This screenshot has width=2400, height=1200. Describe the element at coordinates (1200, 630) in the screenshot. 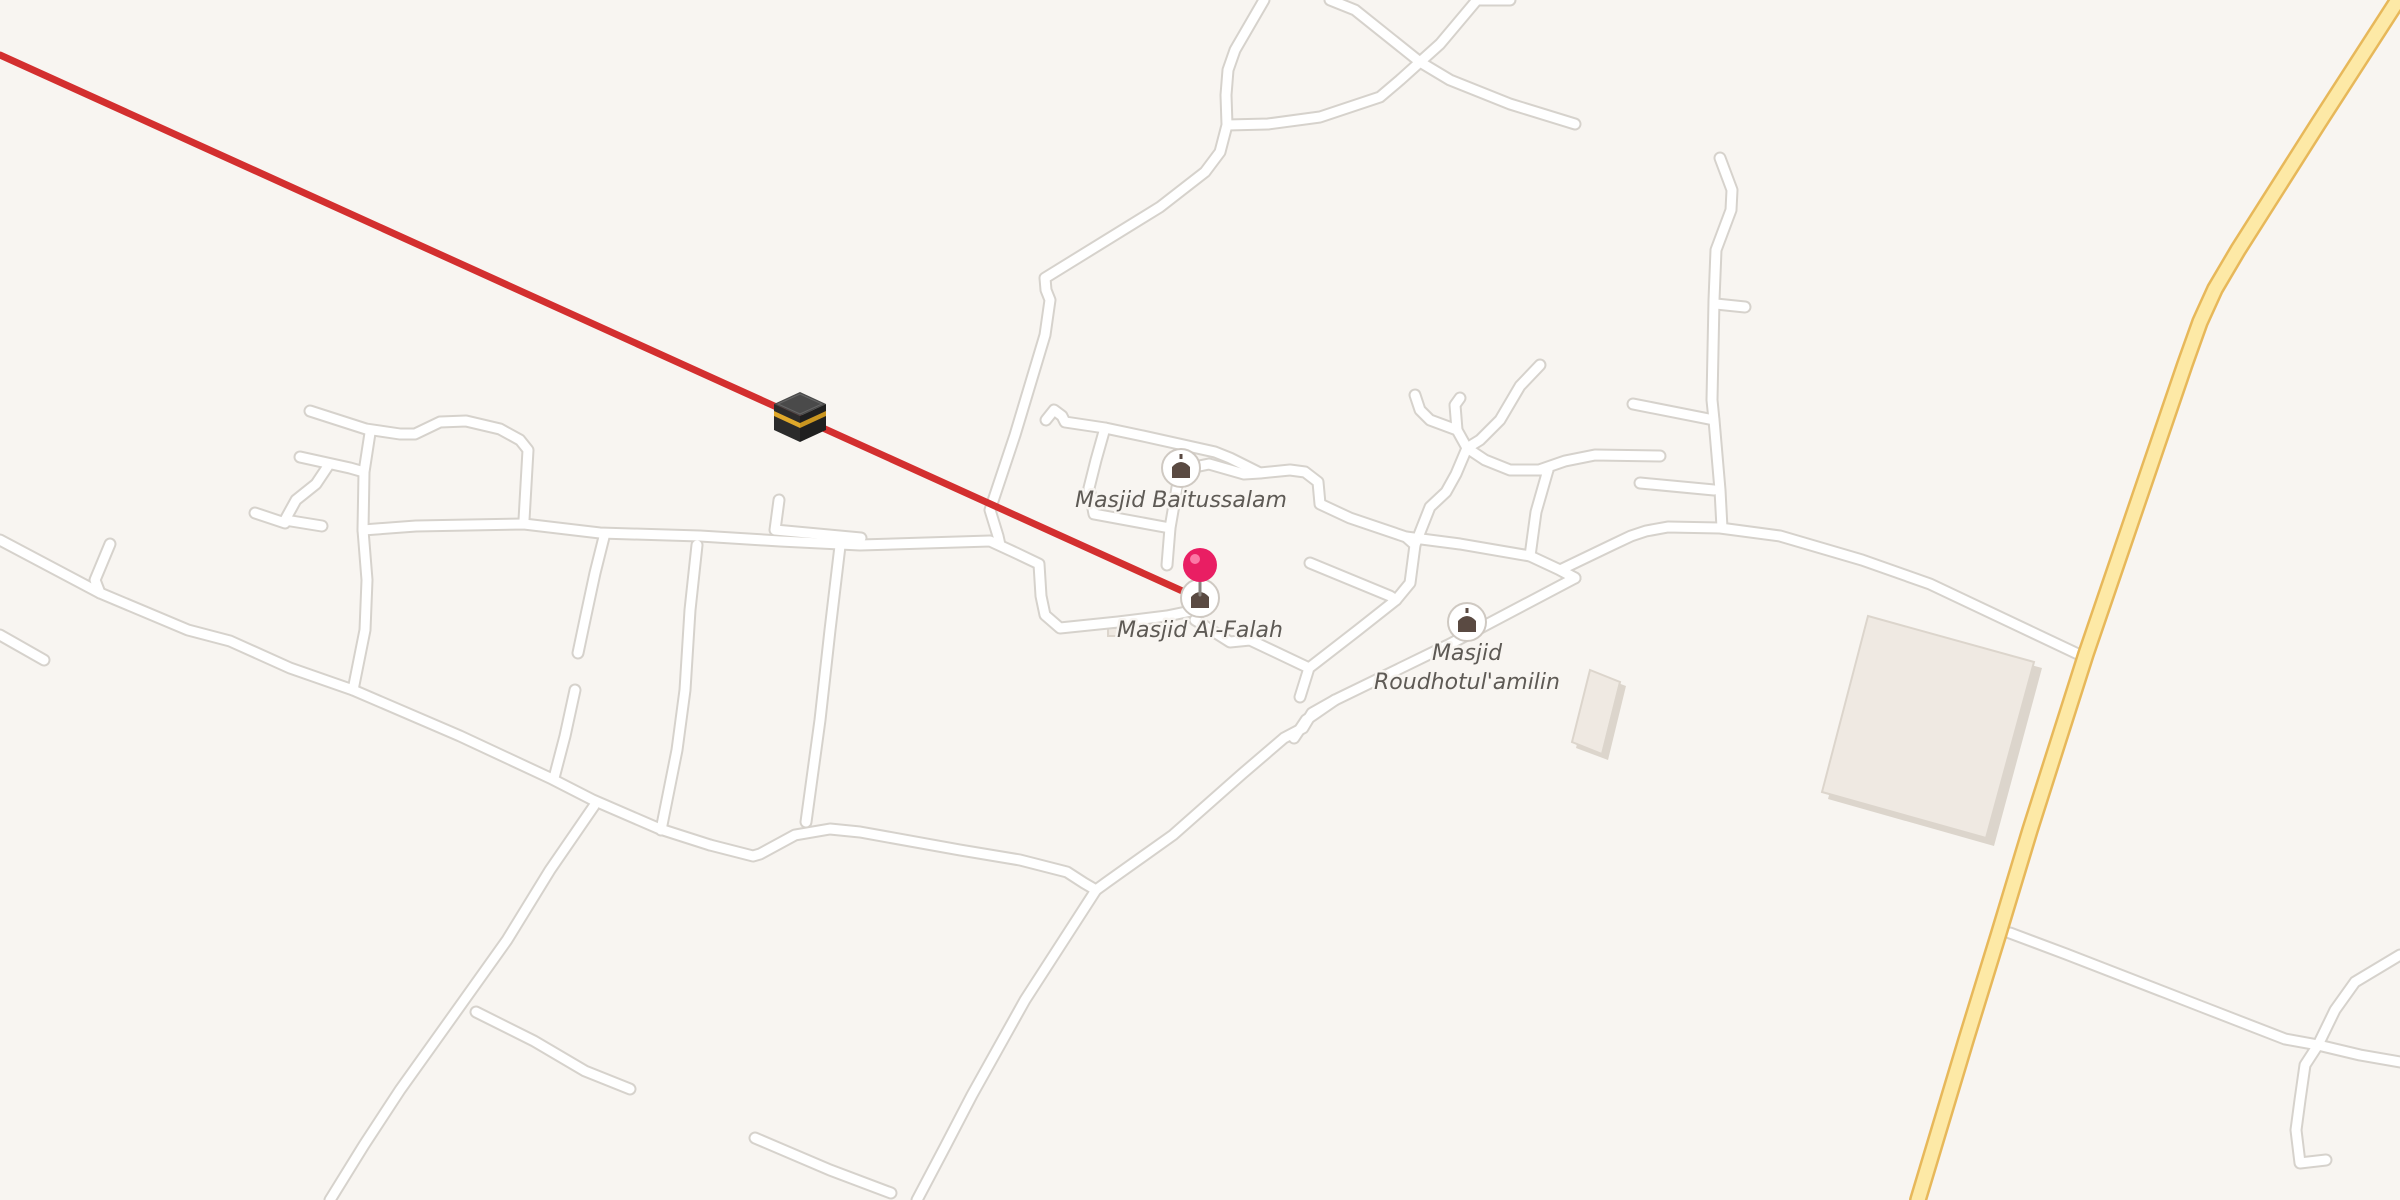

I see `poi-label: Masjid Al-Falah` at that location.